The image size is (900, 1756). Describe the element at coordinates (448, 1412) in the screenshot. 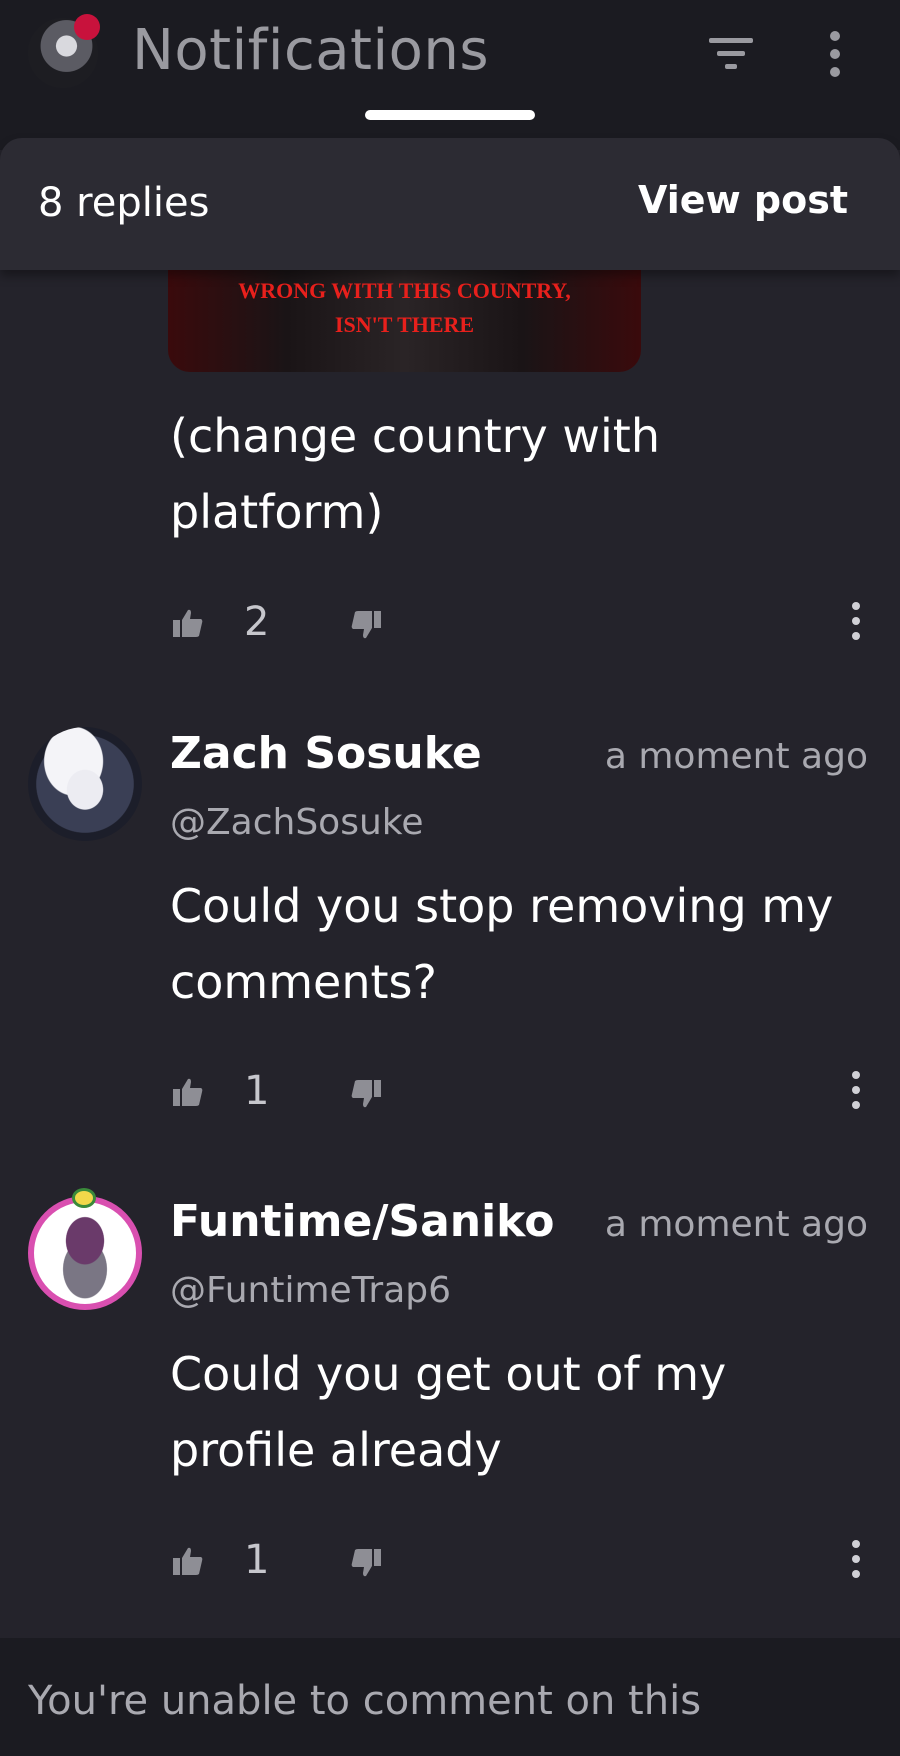

I see `comment-text: Could you get out of my profile already` at that location.